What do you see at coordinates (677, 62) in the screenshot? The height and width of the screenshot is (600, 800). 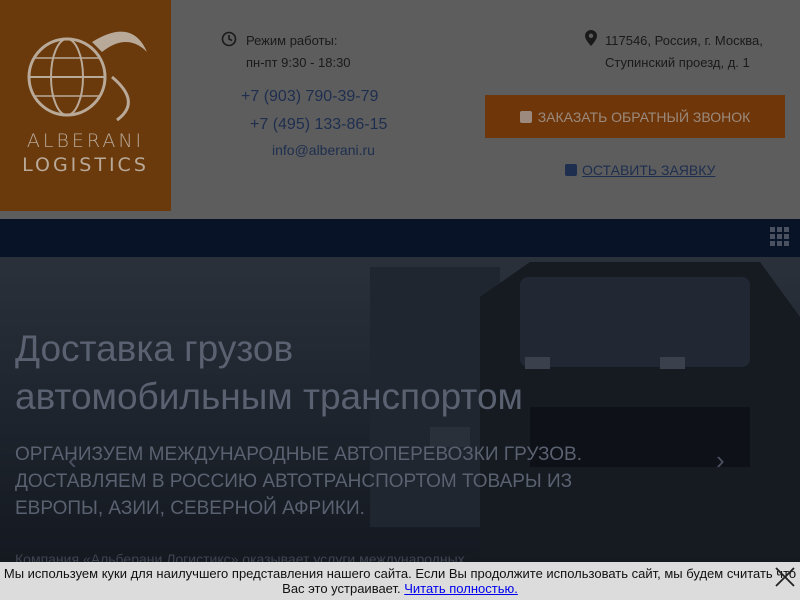 I see `address-line-2: Ступинский проезд, д. 1` at bounding box center [677, 62].